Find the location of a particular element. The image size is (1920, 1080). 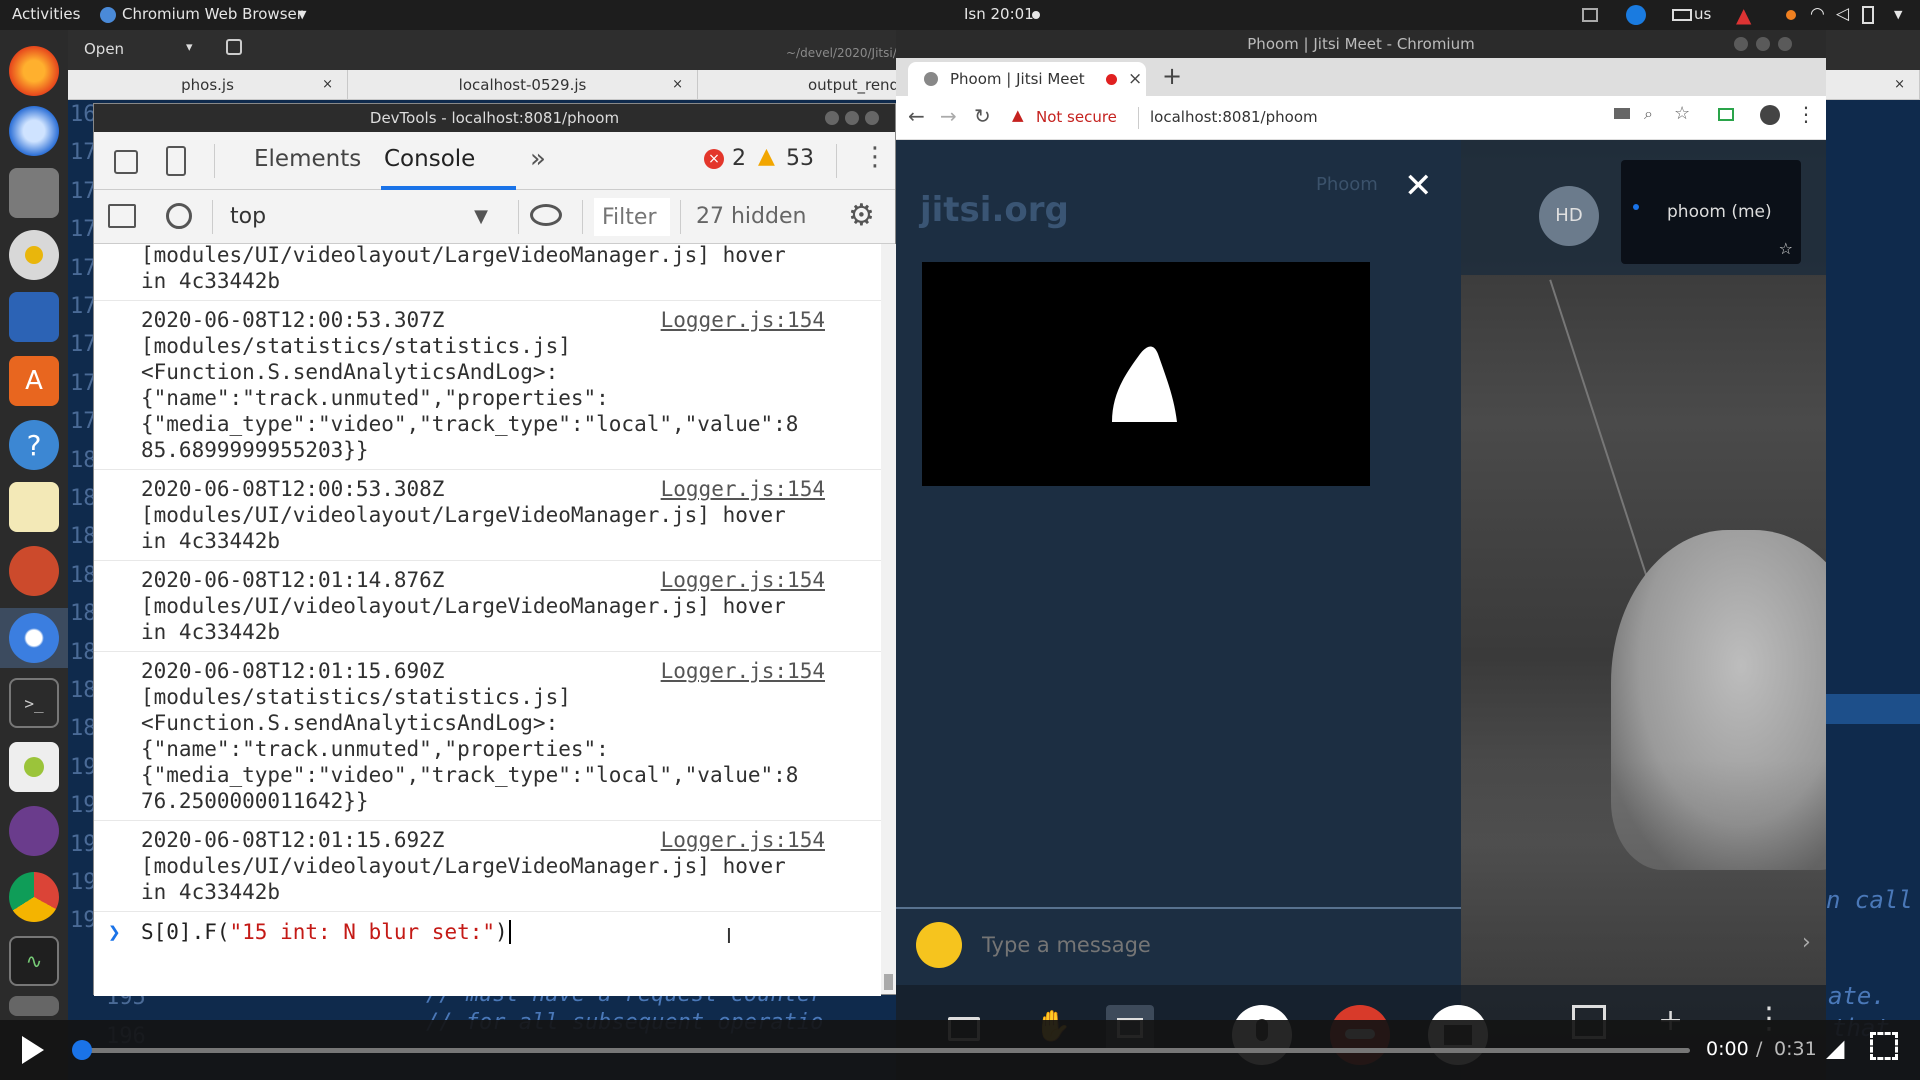

software-icon: A is located at coordinates (34, 381).